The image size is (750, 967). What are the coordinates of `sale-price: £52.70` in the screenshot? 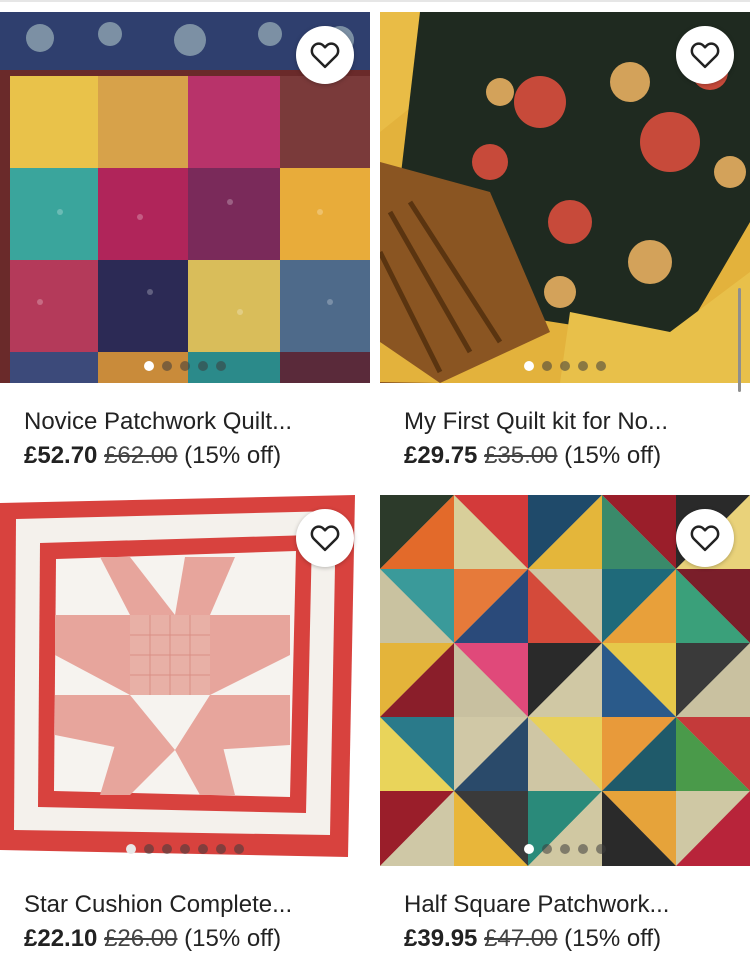 It's located at (61, 455).